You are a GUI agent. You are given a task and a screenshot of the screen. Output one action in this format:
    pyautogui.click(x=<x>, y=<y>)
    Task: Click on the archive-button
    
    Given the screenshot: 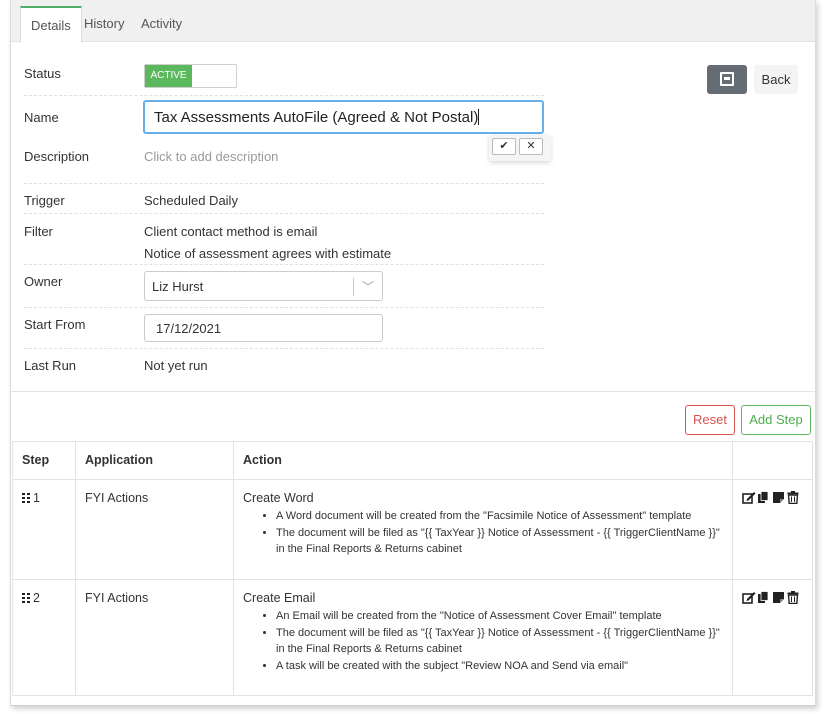 What is the action you would take?
    pyautogui.click(x=727, y=79)
    